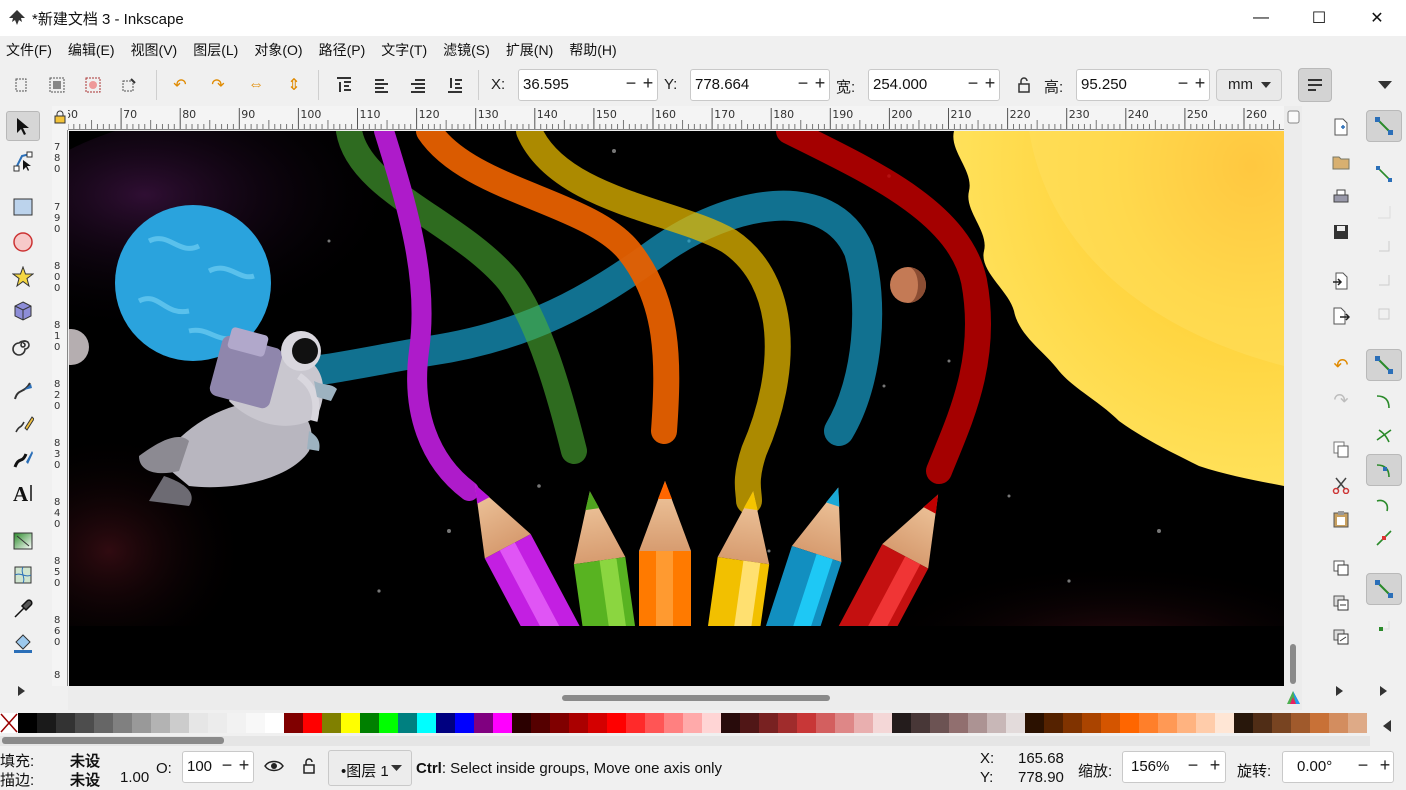 Image resolution: width=1406 pixels, height=790 pixels. Describe the element at coordinates (1384, 126) in the screenshot. I see `snap-enable-toggle` at that location.